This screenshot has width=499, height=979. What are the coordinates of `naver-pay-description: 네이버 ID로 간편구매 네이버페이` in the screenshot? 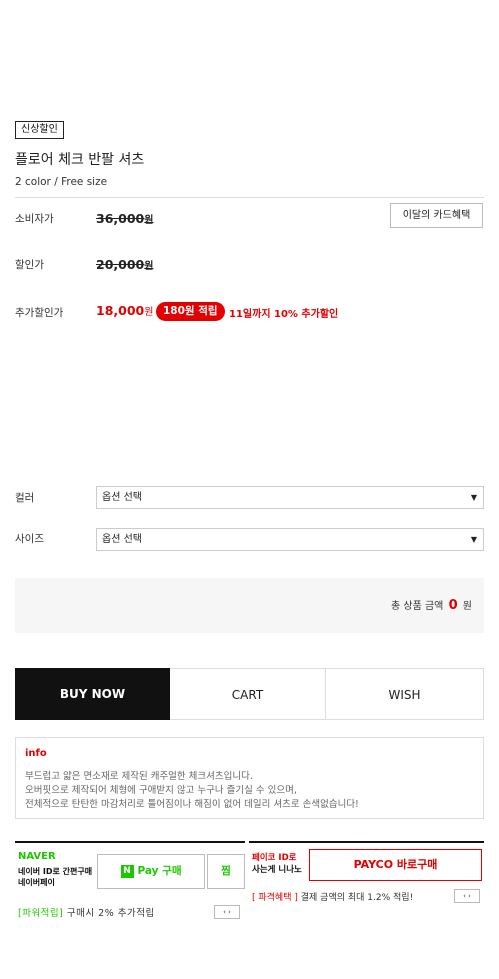 It's located at (55, 877).